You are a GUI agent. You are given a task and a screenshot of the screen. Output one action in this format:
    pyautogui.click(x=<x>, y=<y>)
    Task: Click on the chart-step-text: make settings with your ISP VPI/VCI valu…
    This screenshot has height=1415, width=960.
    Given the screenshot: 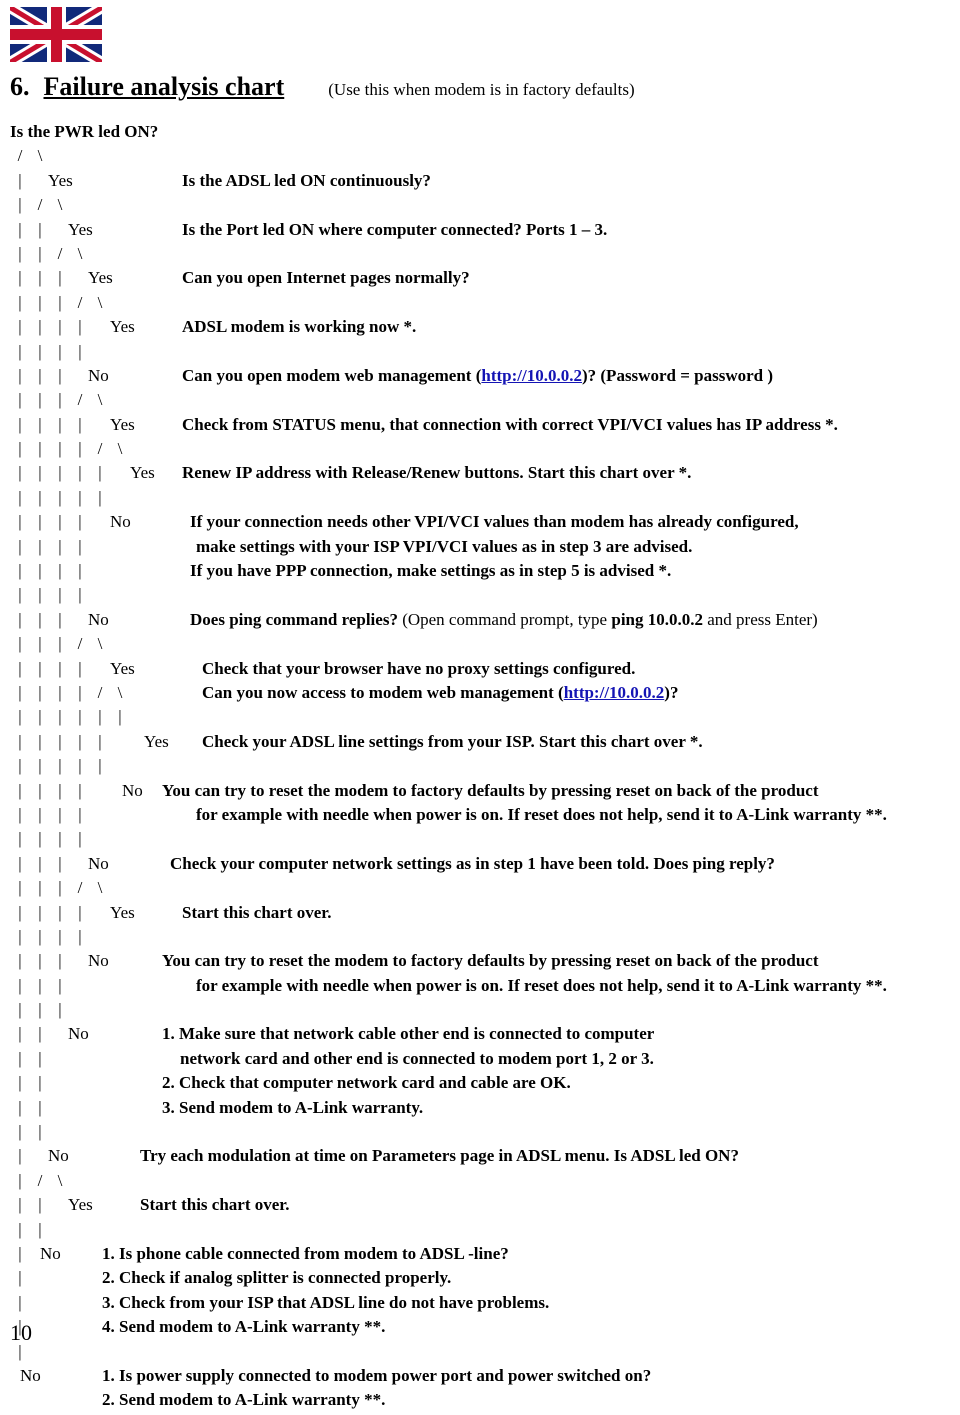 What is the action you would take?
    pyautogui.click(x=444, y=546)
    